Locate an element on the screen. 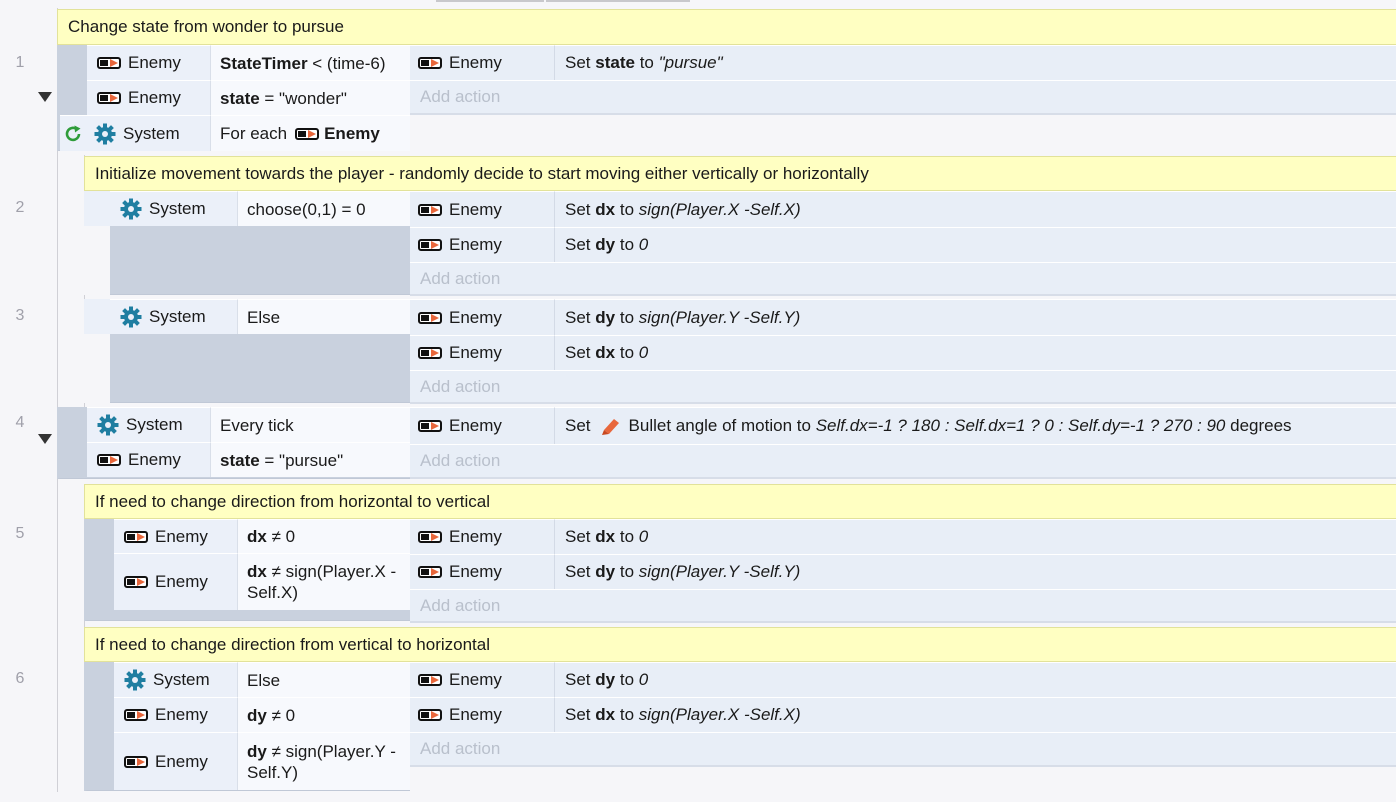 The width and height of the screenshot is (1396, 802). top-strip is located at coordinates (698, 3).